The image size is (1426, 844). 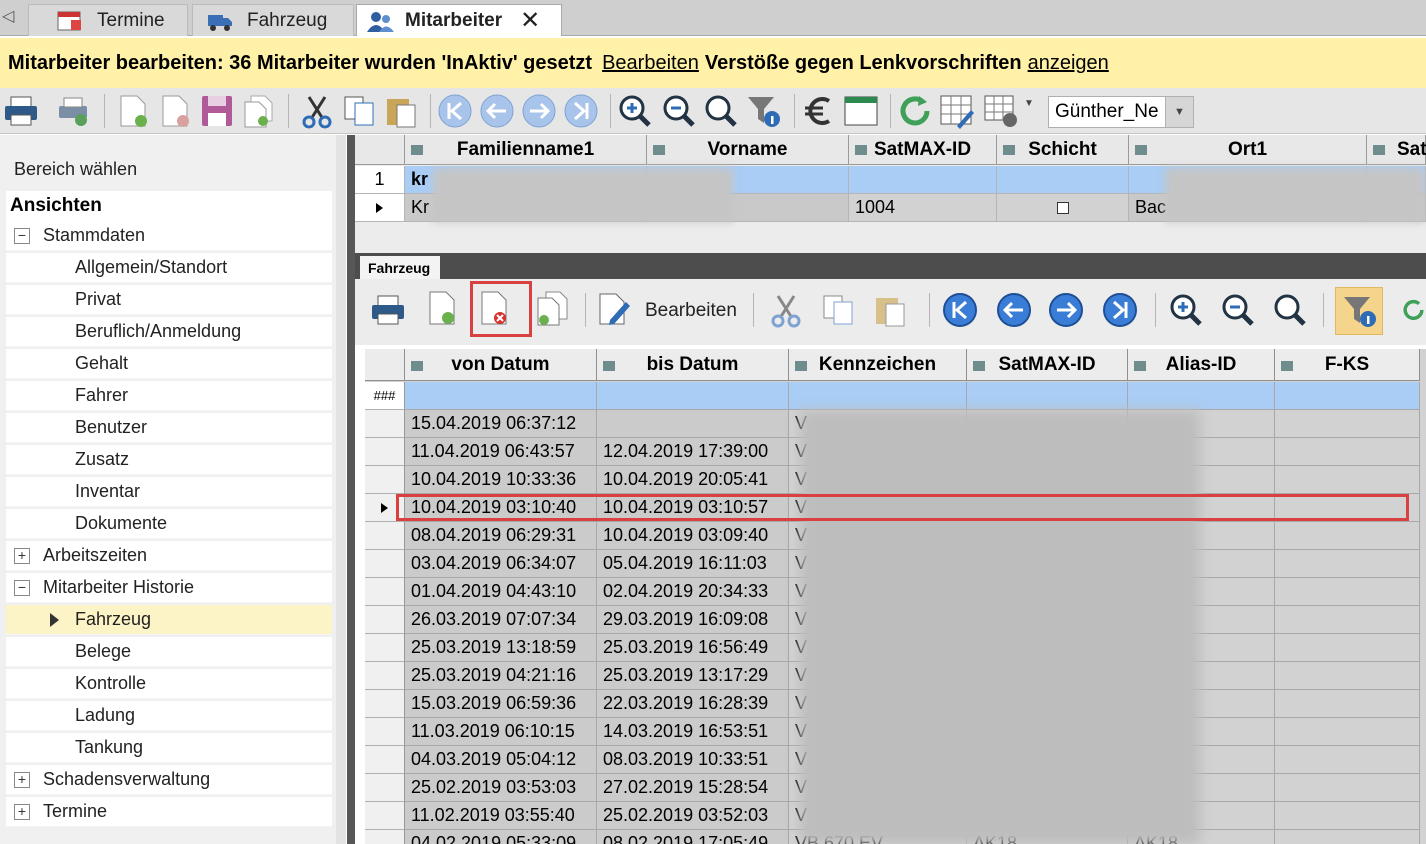 What do you see at coordinates (169, 396) in the screenshot?
I see `sidebar-item-fahrer: Fahrer` at bounding box center [169, 396].